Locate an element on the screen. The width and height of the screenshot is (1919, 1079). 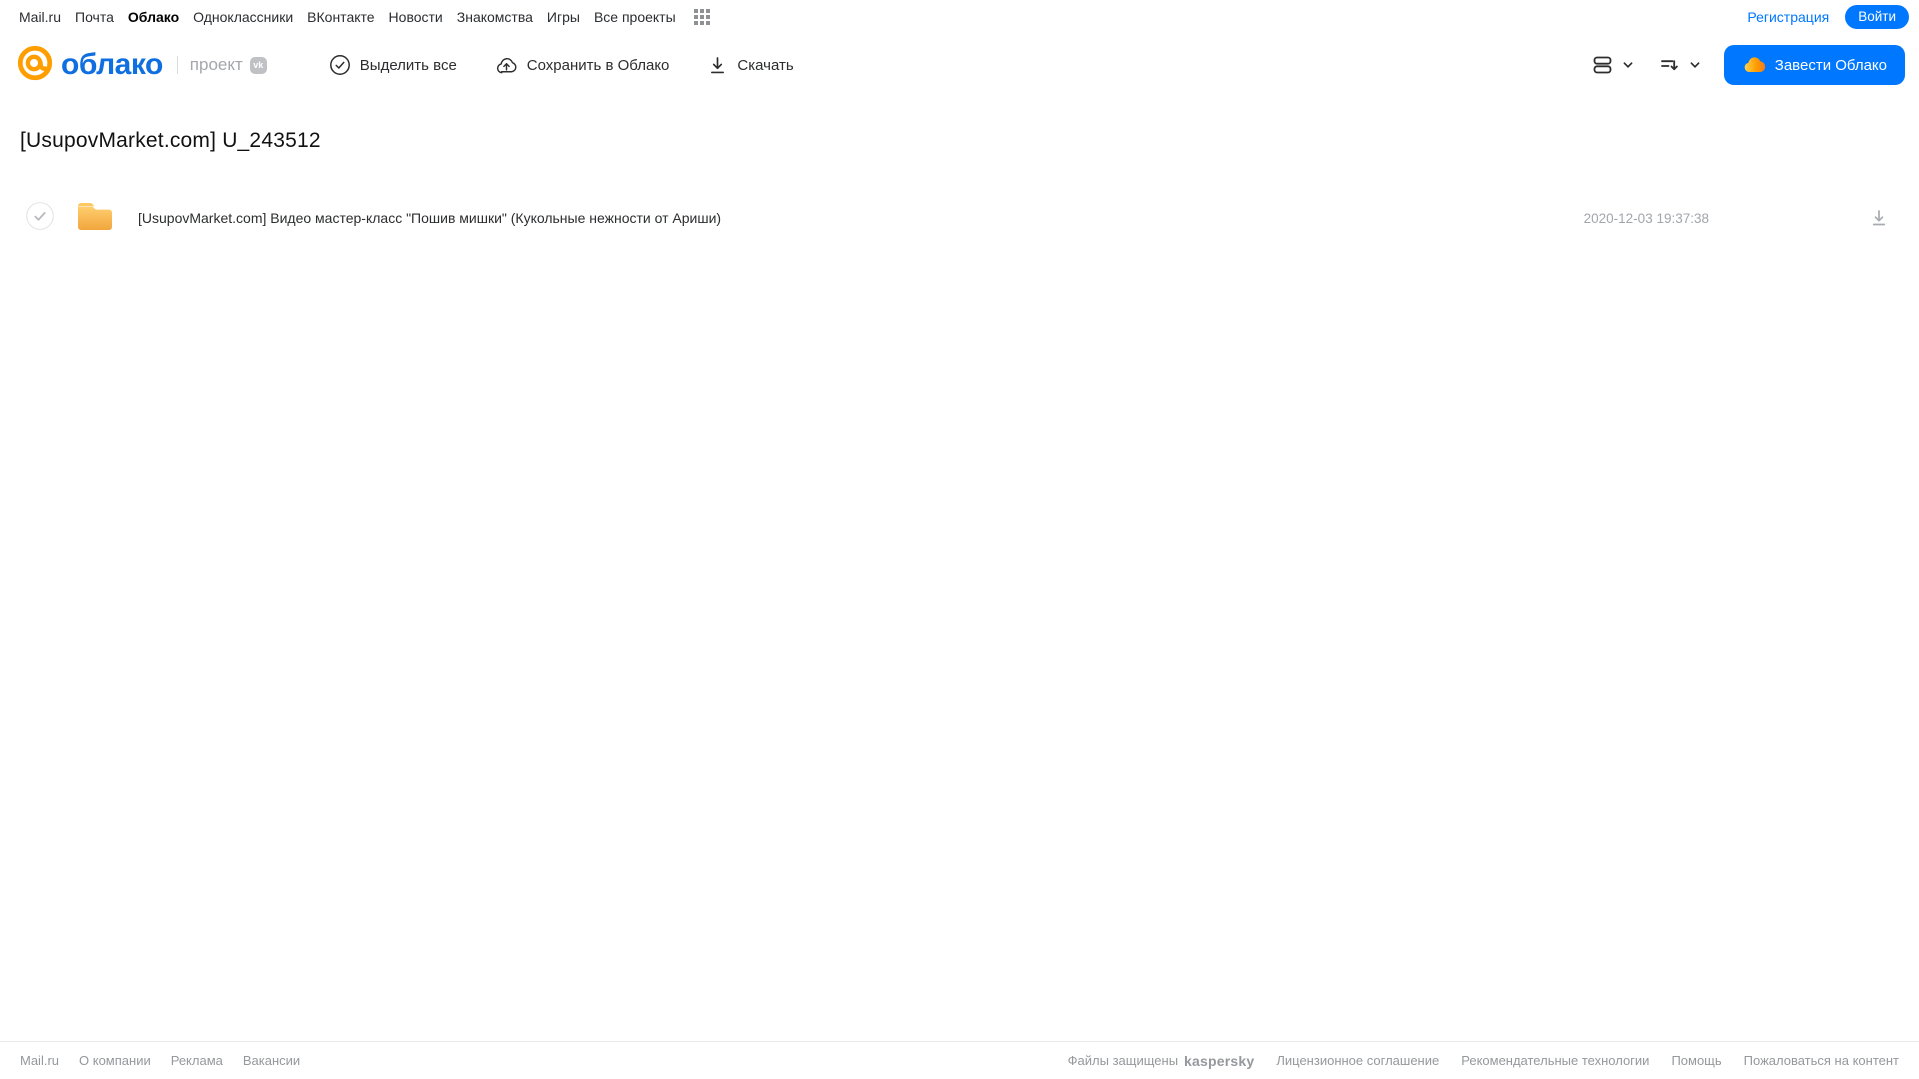
select-all-button: Выделить все is located at coordinates (393, 65).